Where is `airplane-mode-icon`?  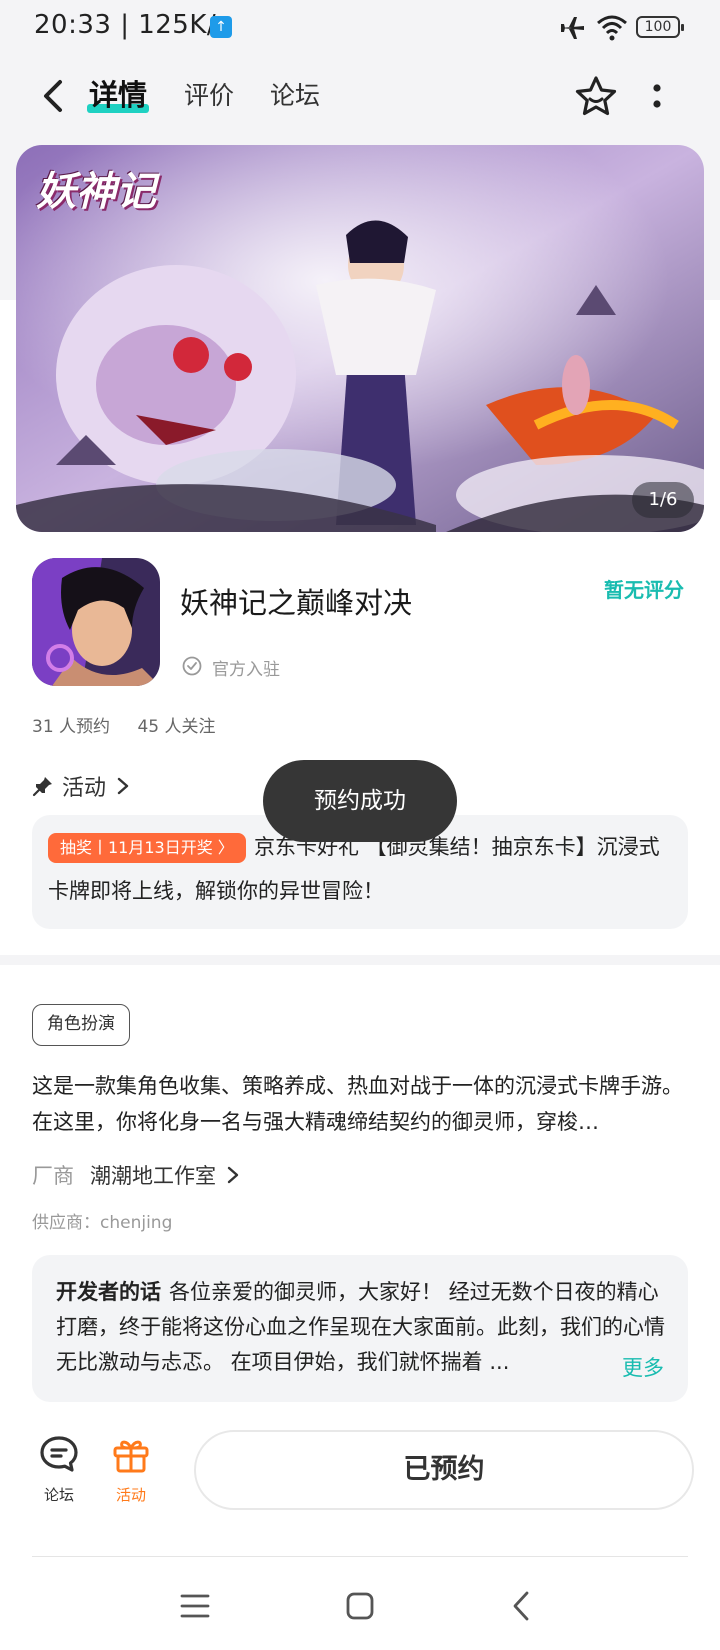 airplane-mode-icon is located at coordinates (572, 28).